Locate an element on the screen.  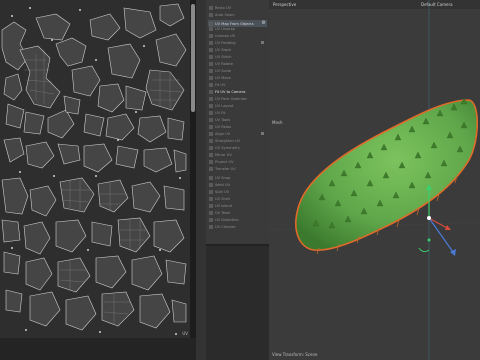
menu-item: UV Move is located at coordinates (237, 77).